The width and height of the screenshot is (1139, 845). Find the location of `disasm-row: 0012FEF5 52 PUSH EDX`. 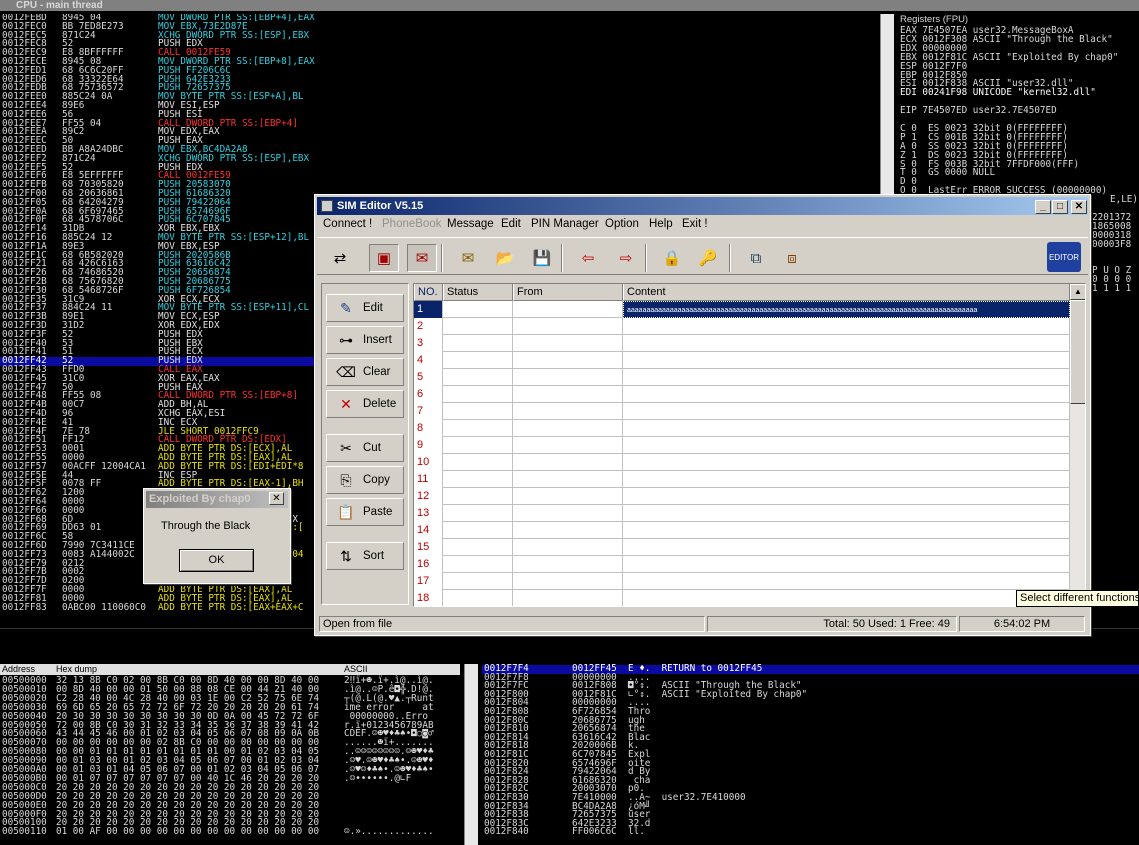

disasm-row: 0012FEF5 52 PUSH EDX is located at coordinates (439, 168).